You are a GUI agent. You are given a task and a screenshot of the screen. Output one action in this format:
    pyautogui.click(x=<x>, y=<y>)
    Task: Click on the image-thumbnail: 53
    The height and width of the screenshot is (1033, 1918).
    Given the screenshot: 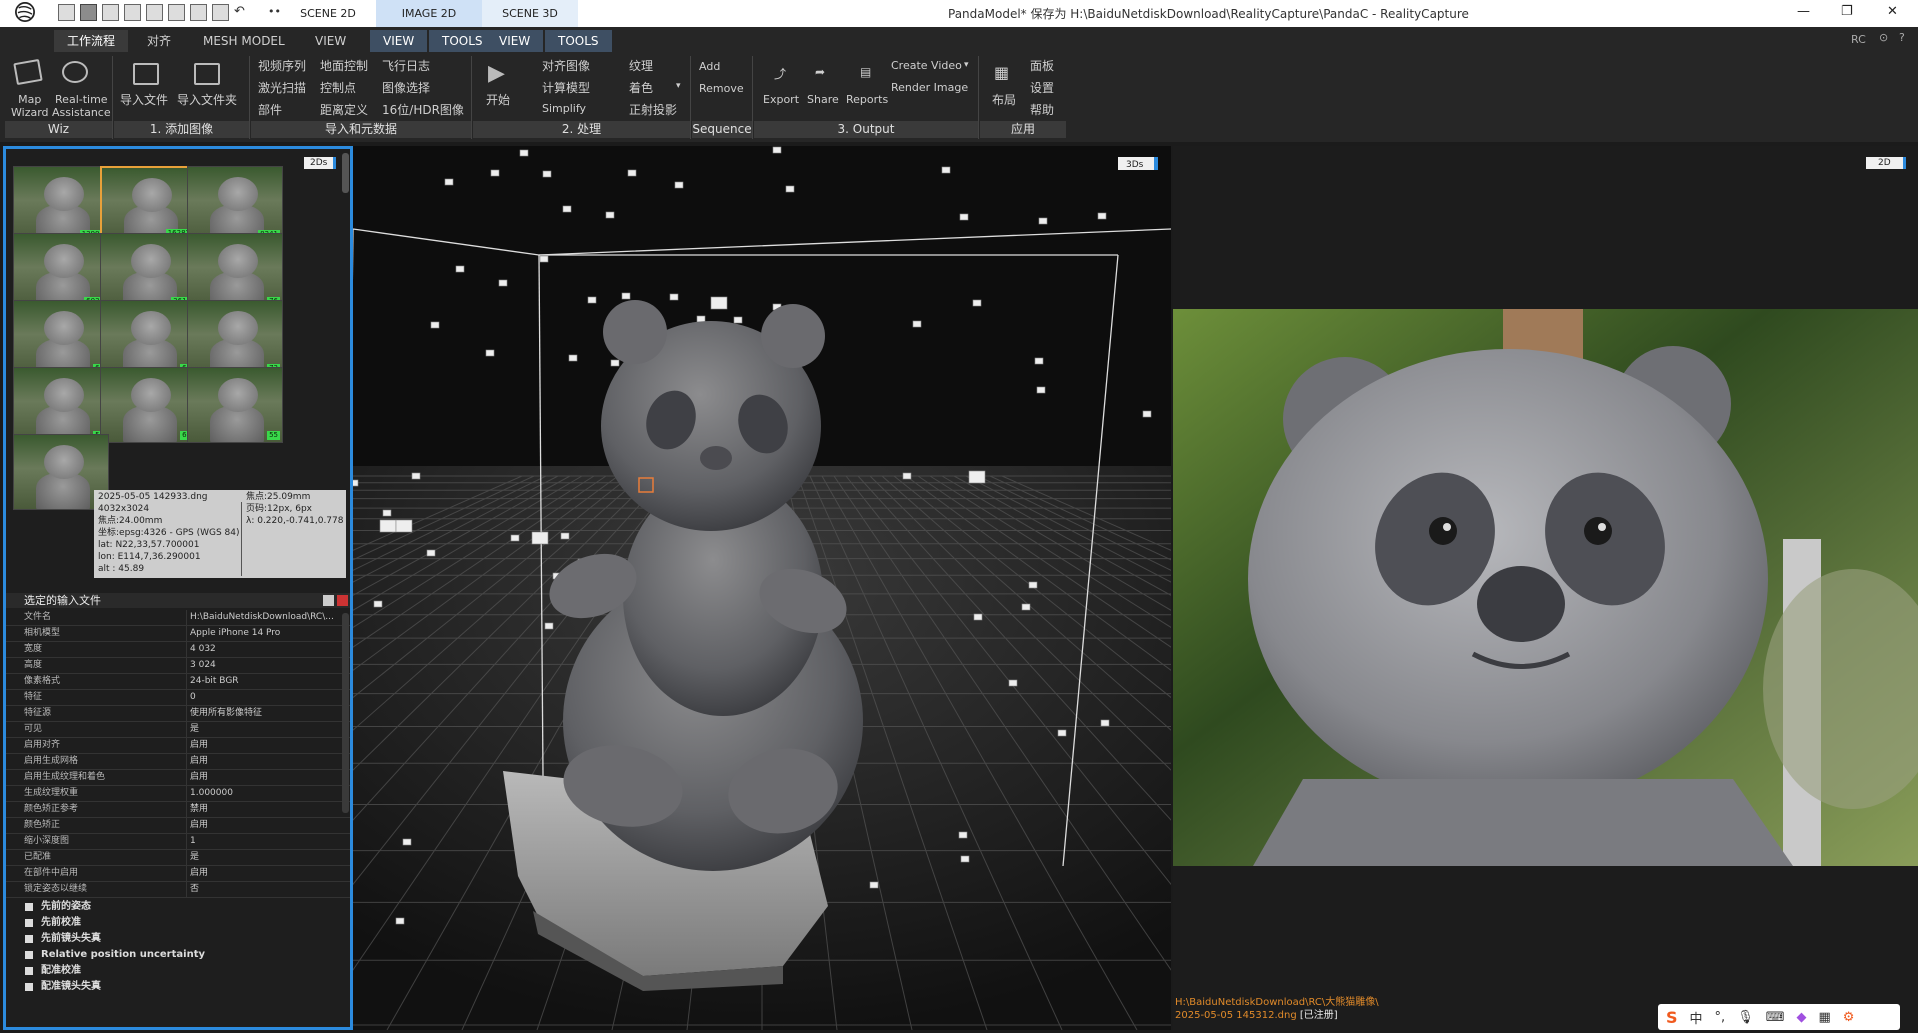 What is the action you would take?
    pyautogui.click(x=61, y=405)
    